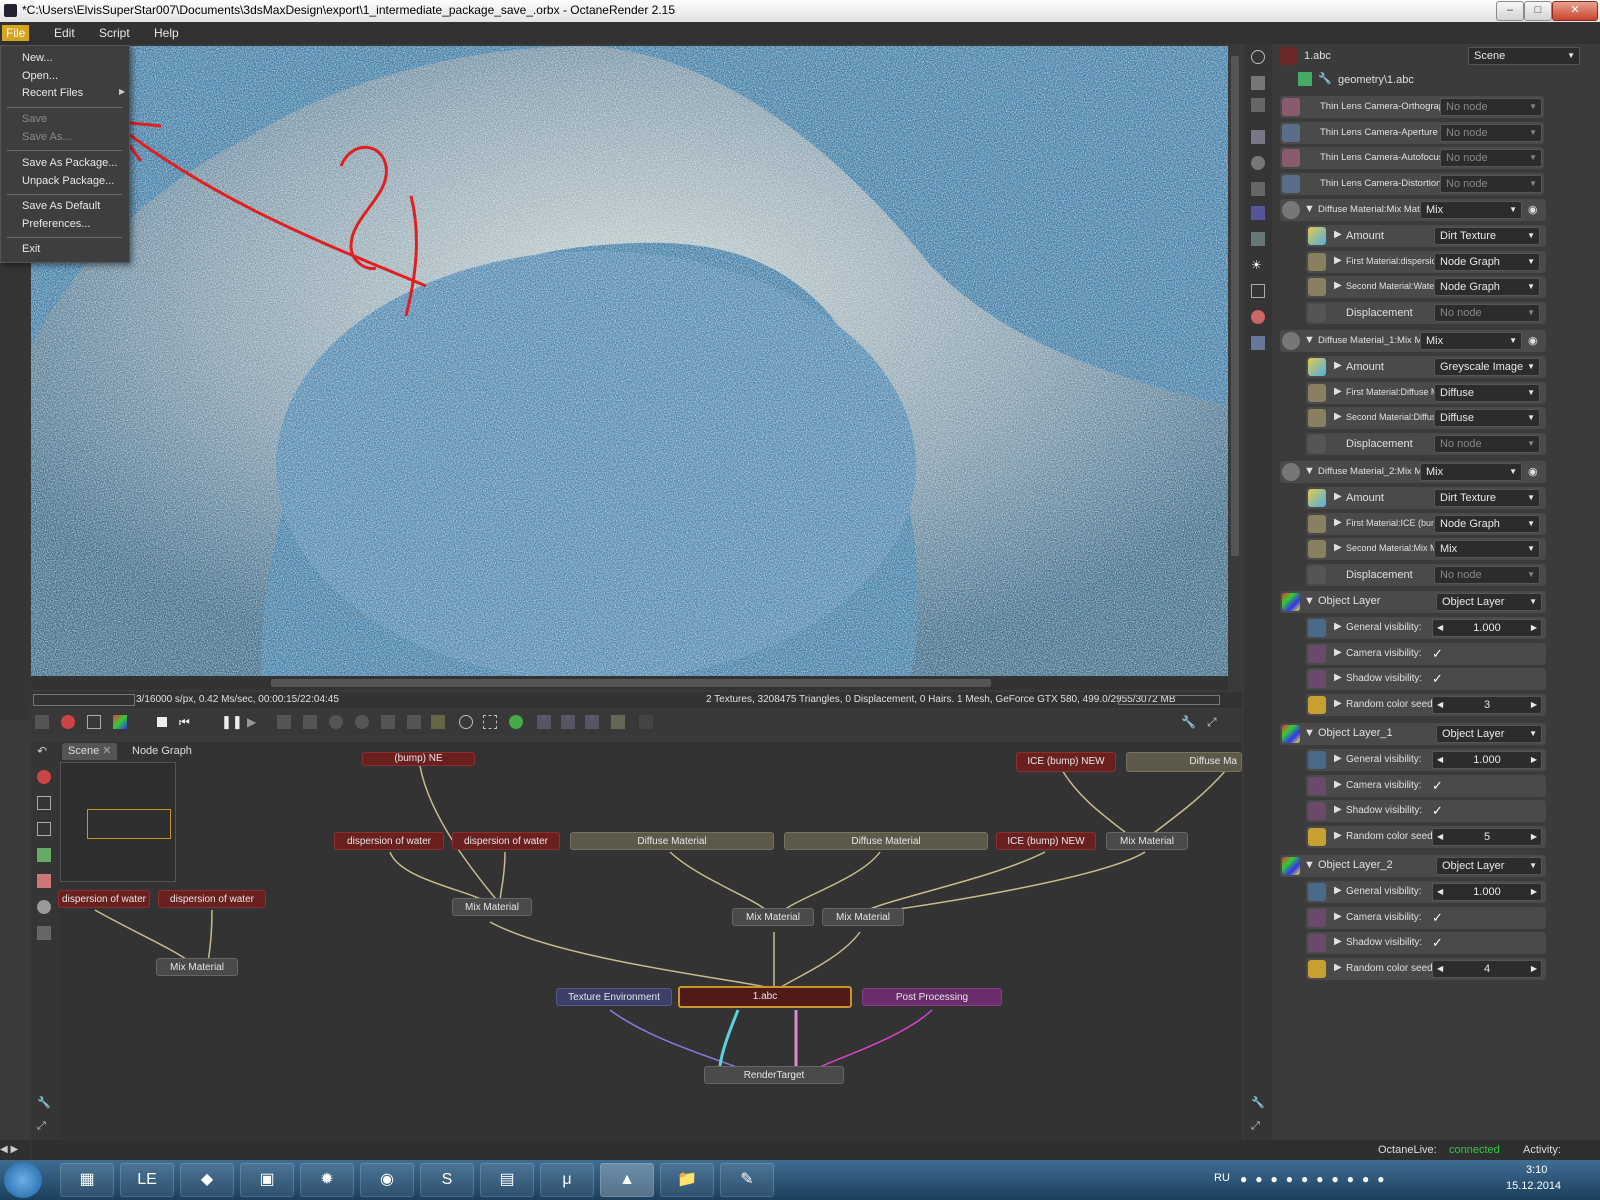 This screenshot has height=1200, width=1600. Describe the element at coordinates (61, 206) in the screenshot. I see `menu-item-save-as-default: Save As Default` at that location.